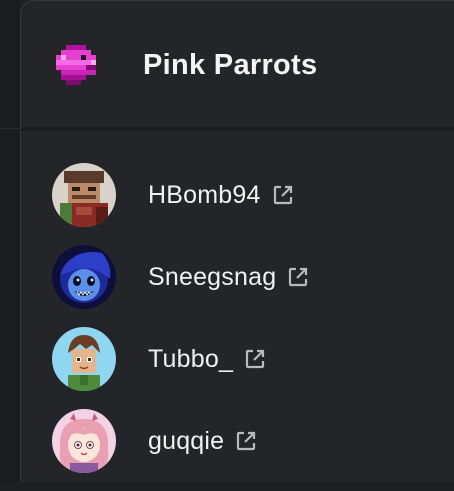 Image resolution: width=454 pixels, height=491 pixels. What do you see at coordinates (212, 277) in the screenshot?
I see `member-name-sneegsnag: Sneegsnag` at bounding box center [212, 277].